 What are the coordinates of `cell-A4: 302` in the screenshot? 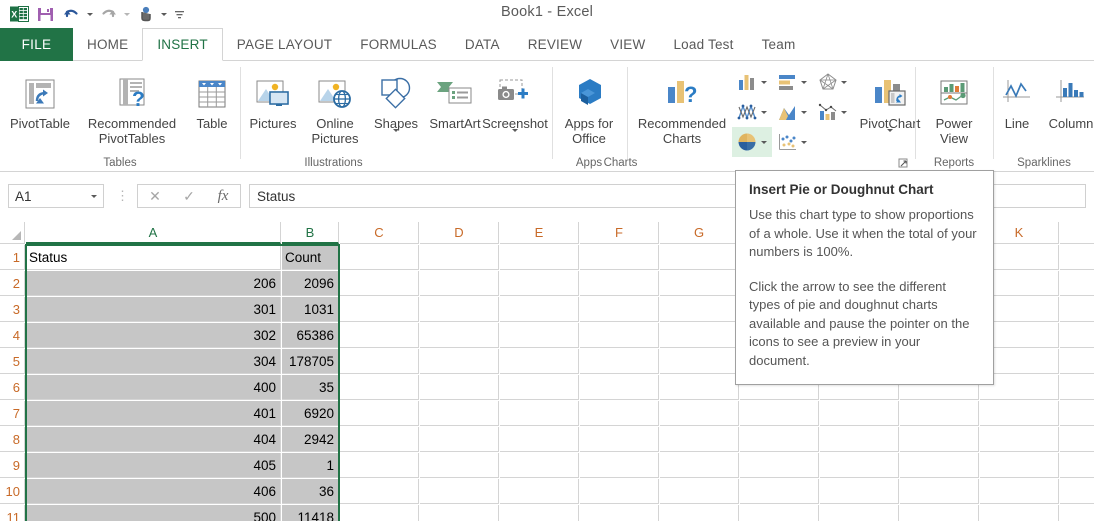 It's located at (153, 335).